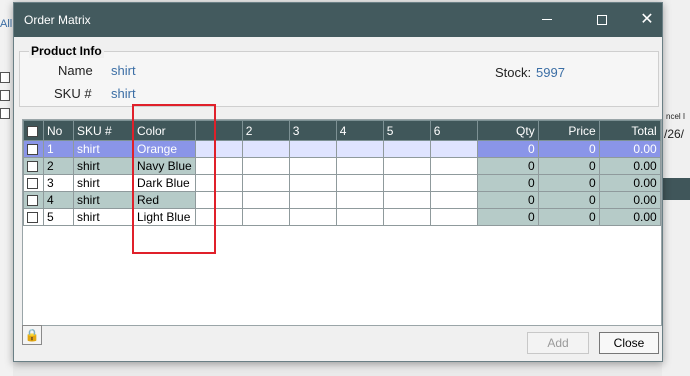  Describe the element at coordinates (338, 20) in the screenshot. I see `title-bar: Order Matrix ✕` at that location.